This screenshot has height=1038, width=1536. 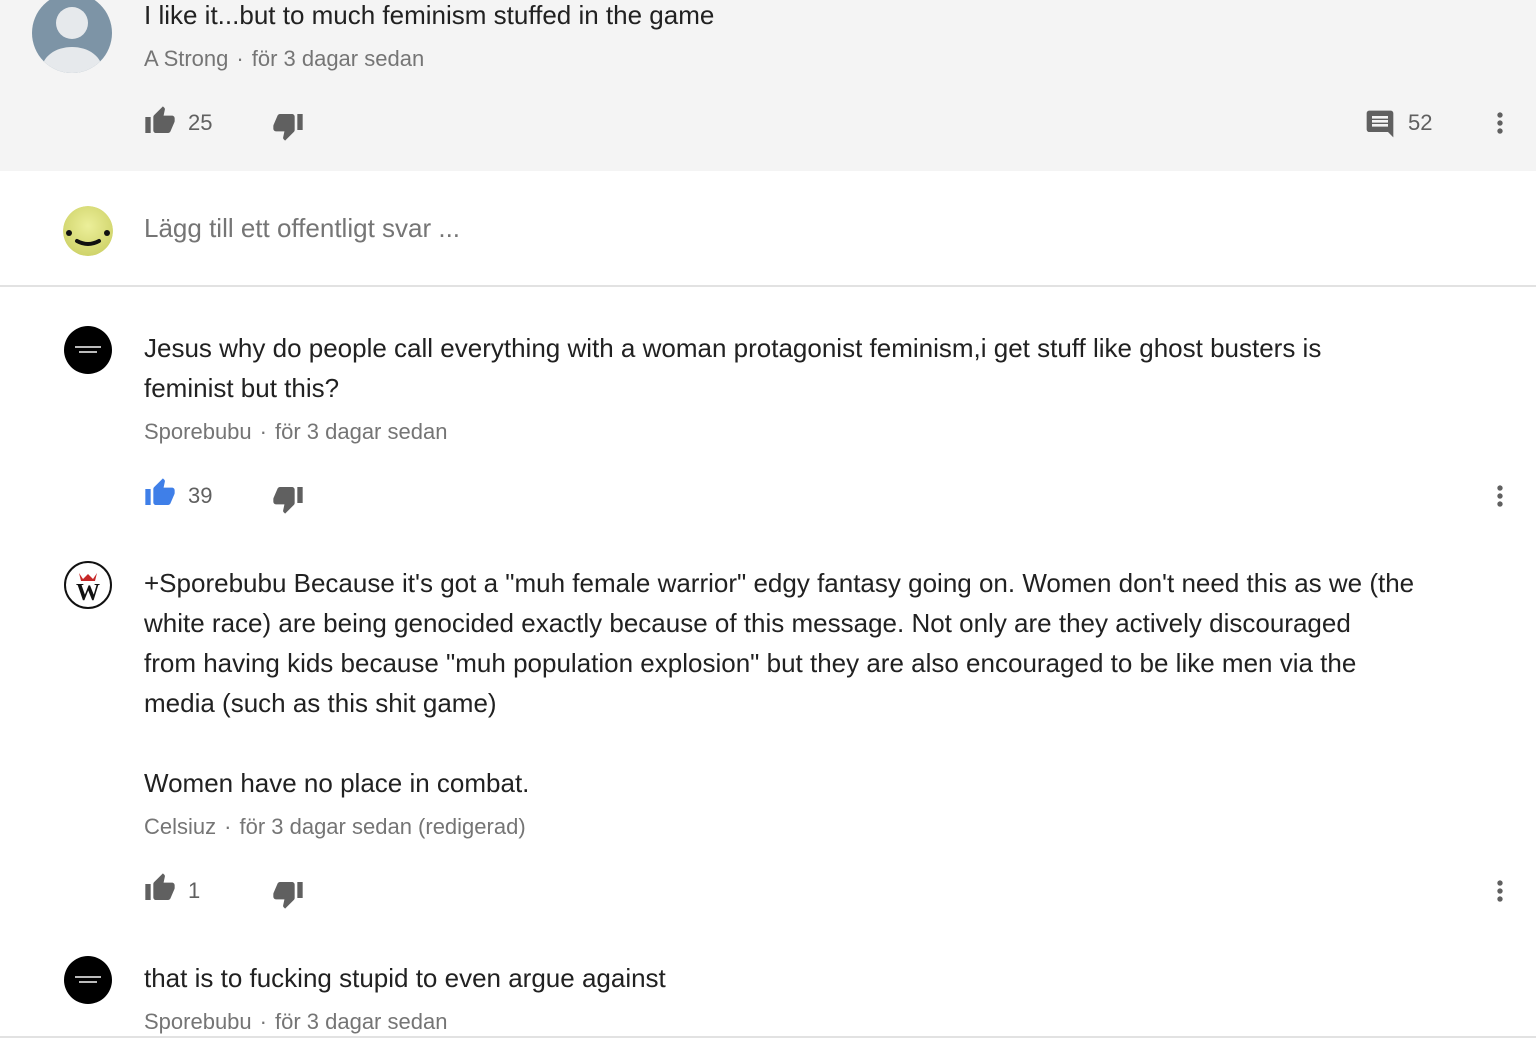 I want to click on comment-time: för 3 dagar sedan (redigerad), so click(x=382, y=826).